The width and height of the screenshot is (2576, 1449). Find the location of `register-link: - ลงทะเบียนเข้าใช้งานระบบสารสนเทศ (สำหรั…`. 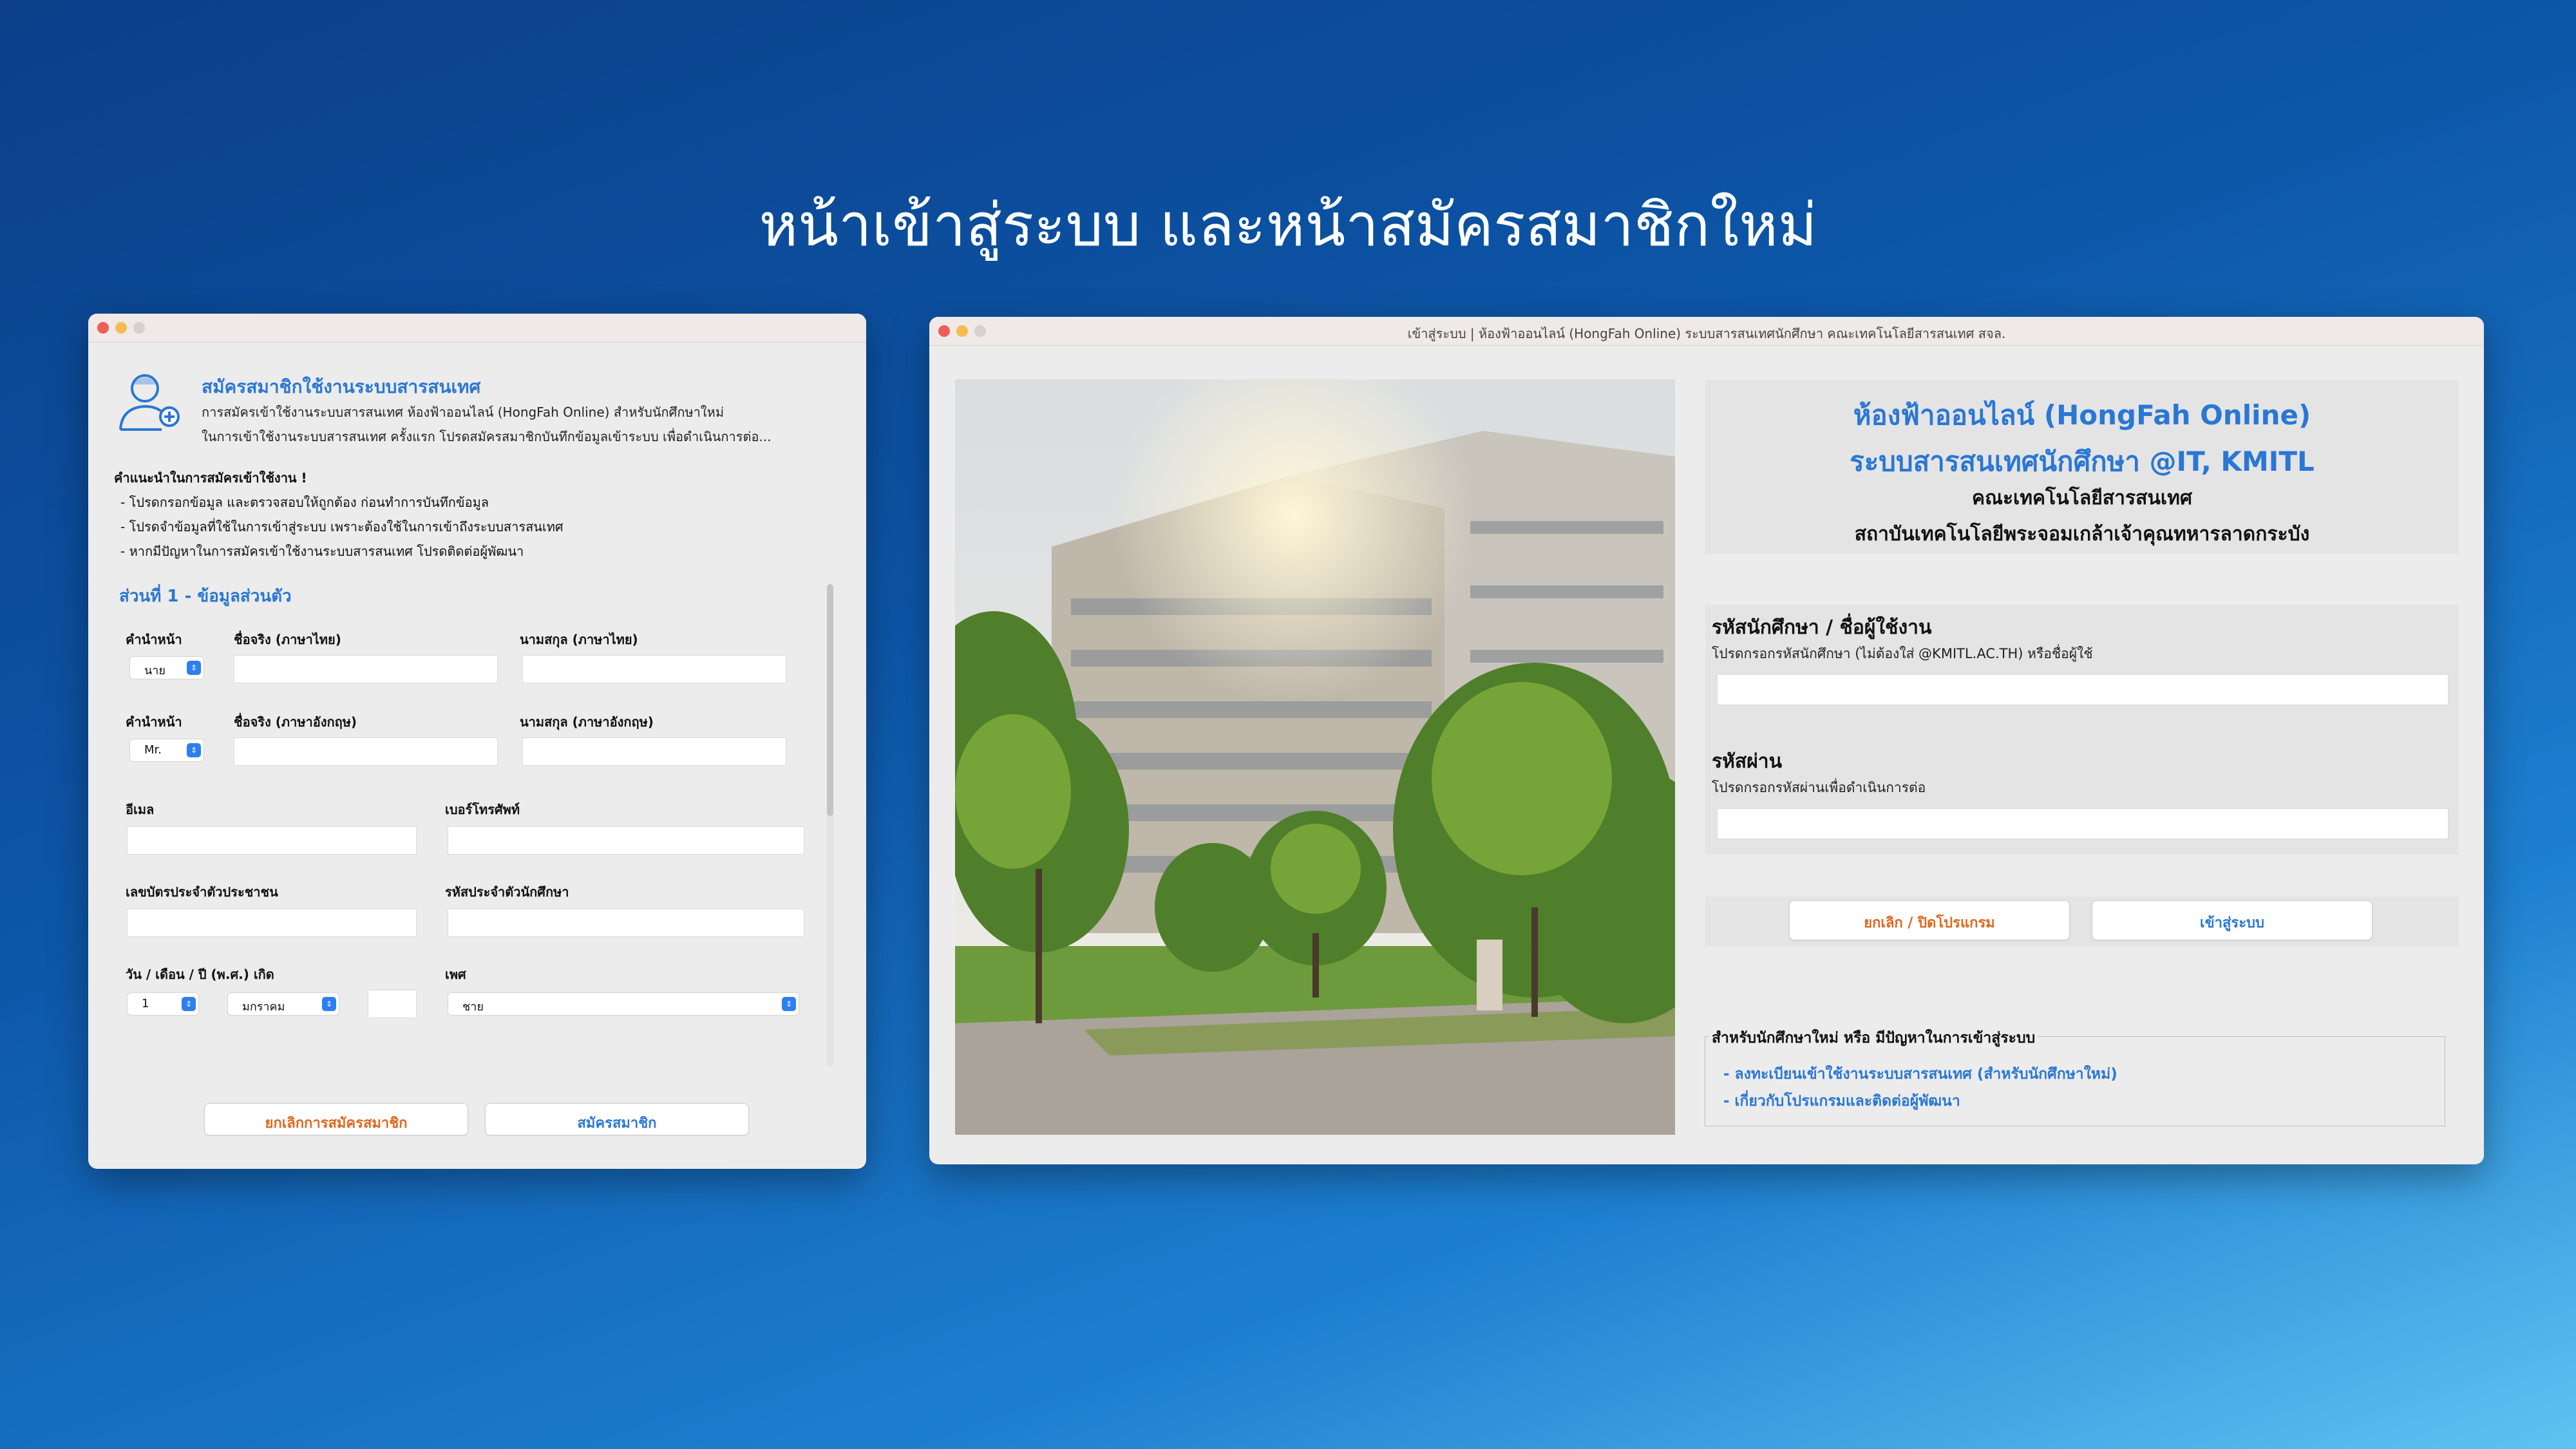

register-link: - ลงทะเบียนเข้าใช้งานระบบสารสนเทศ (สำหรั… is located at coordinates (1920, 1074).